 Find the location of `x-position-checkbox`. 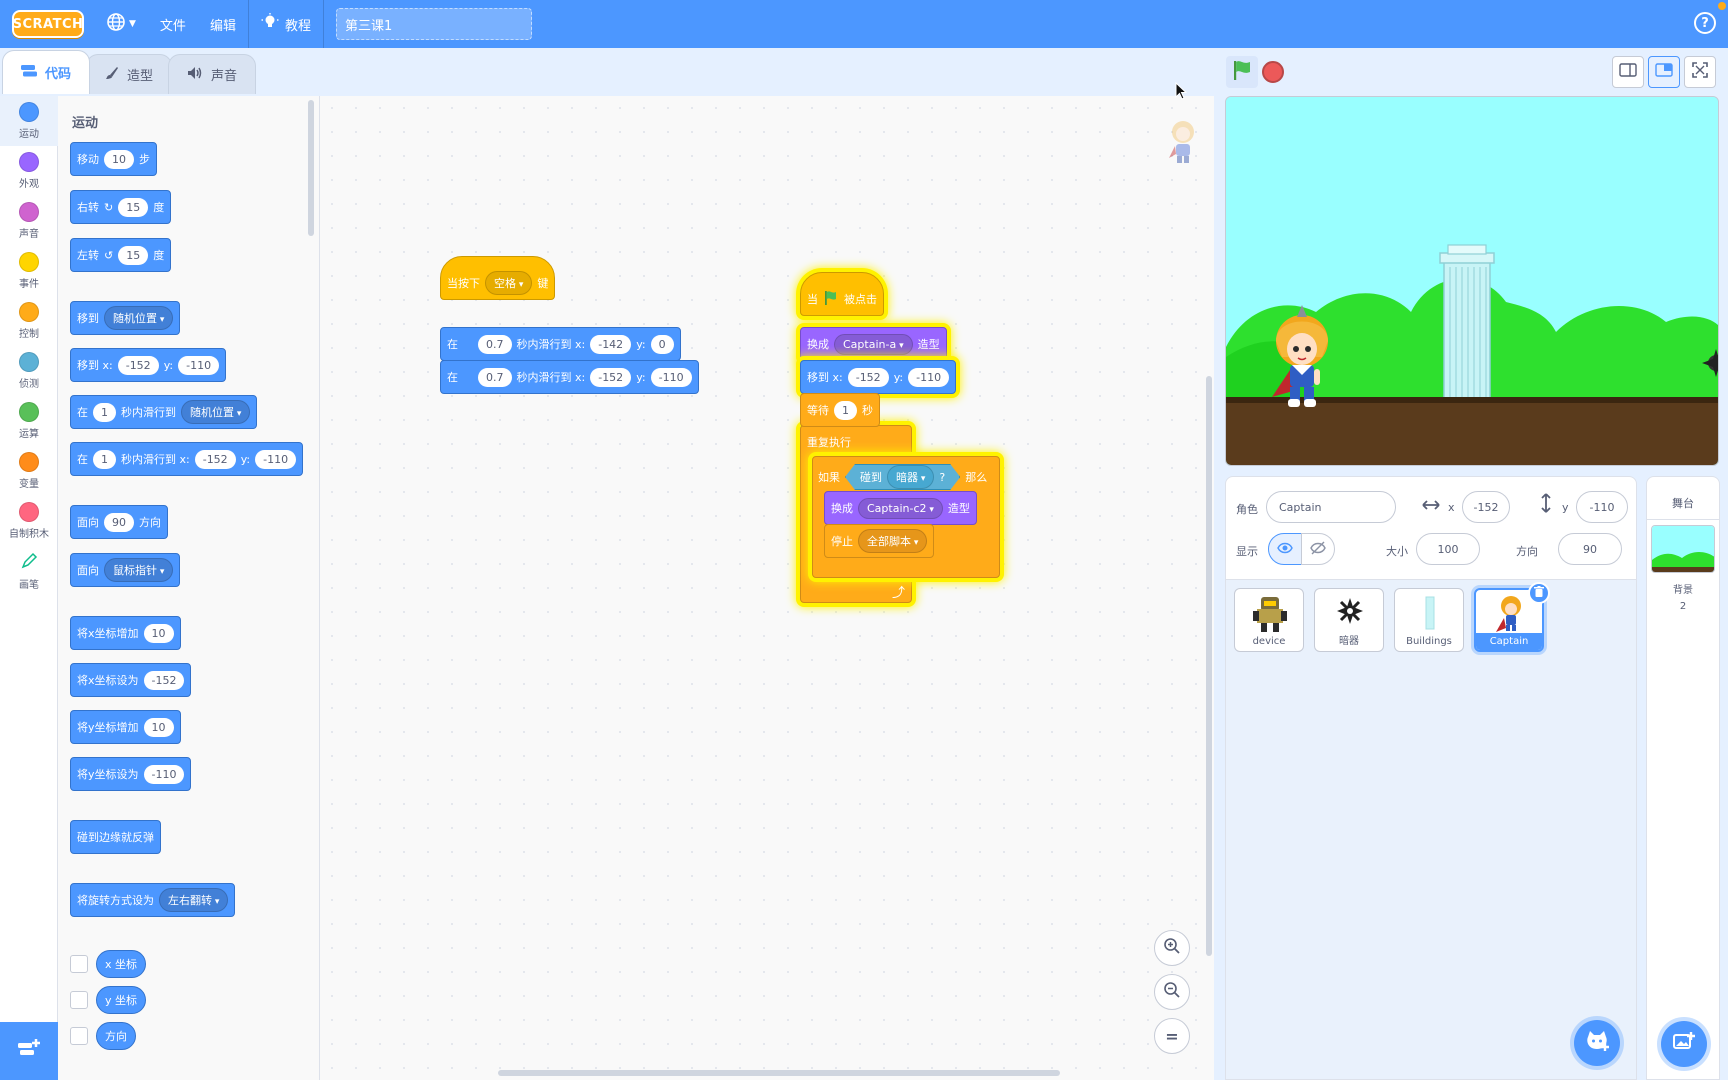

x-position-checkbox is located at coordinates (79, 964).